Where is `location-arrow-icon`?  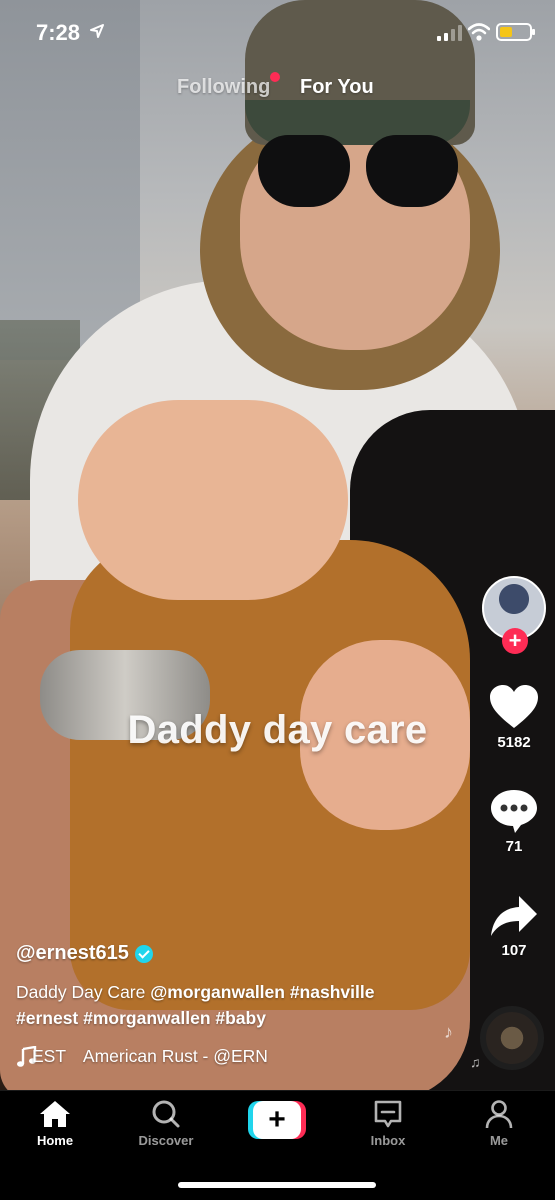
location-arrow-icon is located at coordinates (97, 31).